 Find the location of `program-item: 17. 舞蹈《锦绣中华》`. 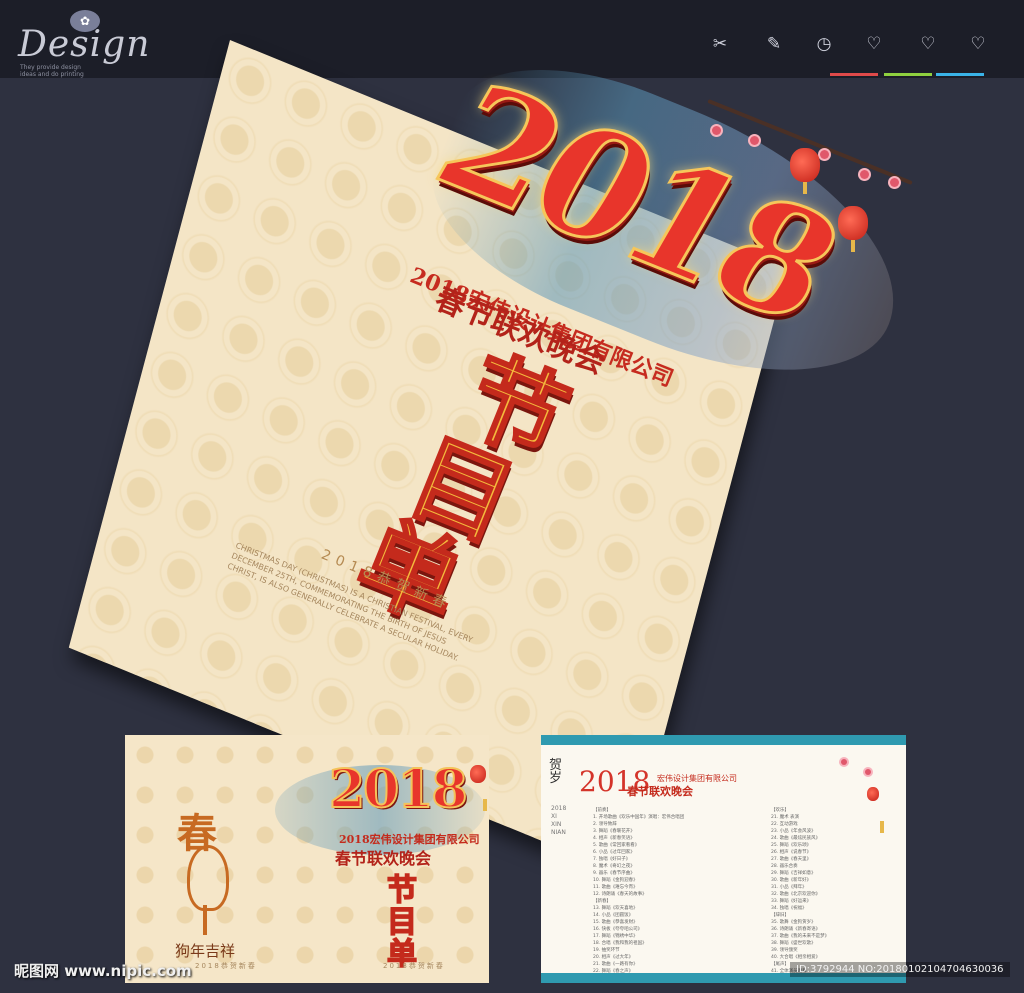

program-item: 17. 舞蹈《锦绣中华》 is located at coordinates (615, 936).